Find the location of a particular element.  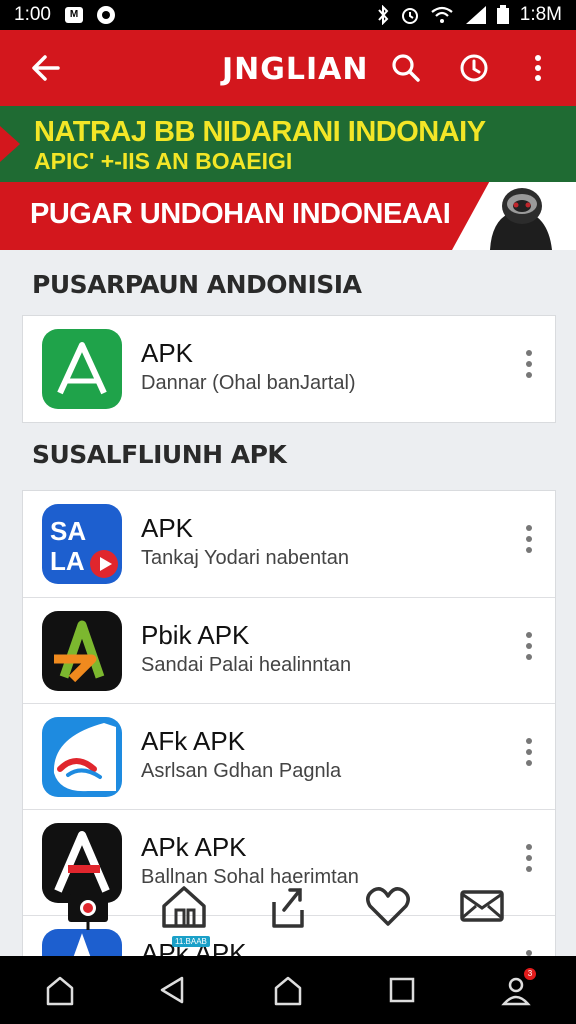

banner-red-text: PUGAR UNDOHAN INDONEAAI is located at coordinates (240, 214).